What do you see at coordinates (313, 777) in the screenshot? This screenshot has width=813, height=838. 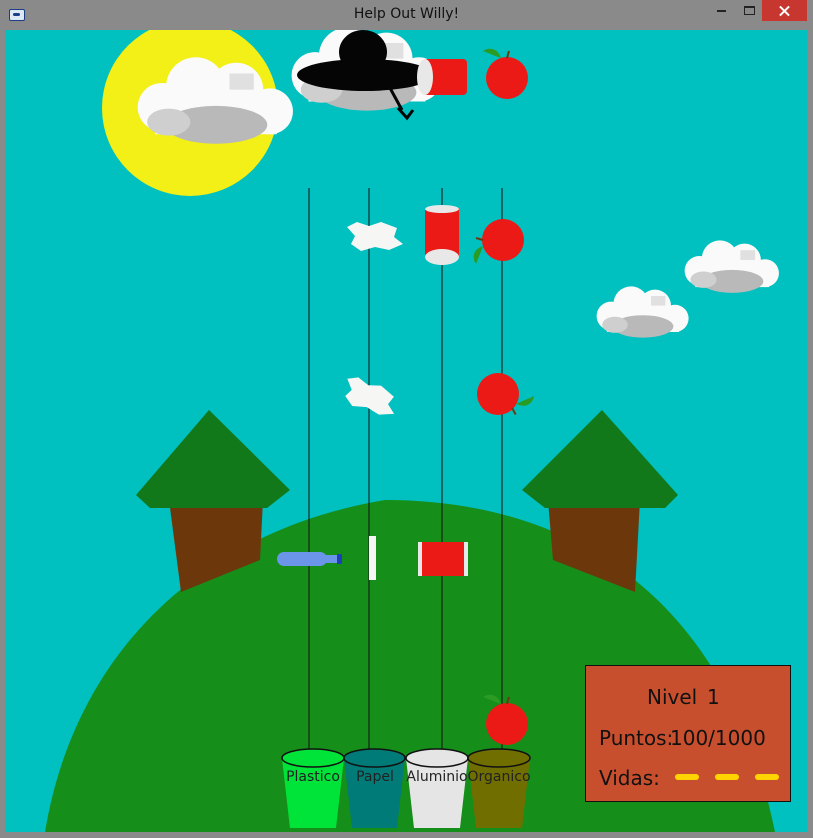 I see `bin-label-plastico: Plastico` at bounding box center [313, 777].